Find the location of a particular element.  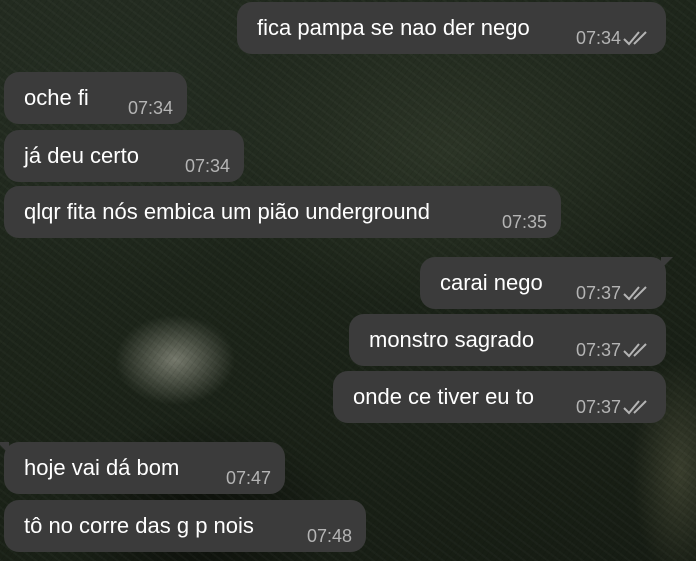

message-time: 07:35 is located at coordinates (524, 222).